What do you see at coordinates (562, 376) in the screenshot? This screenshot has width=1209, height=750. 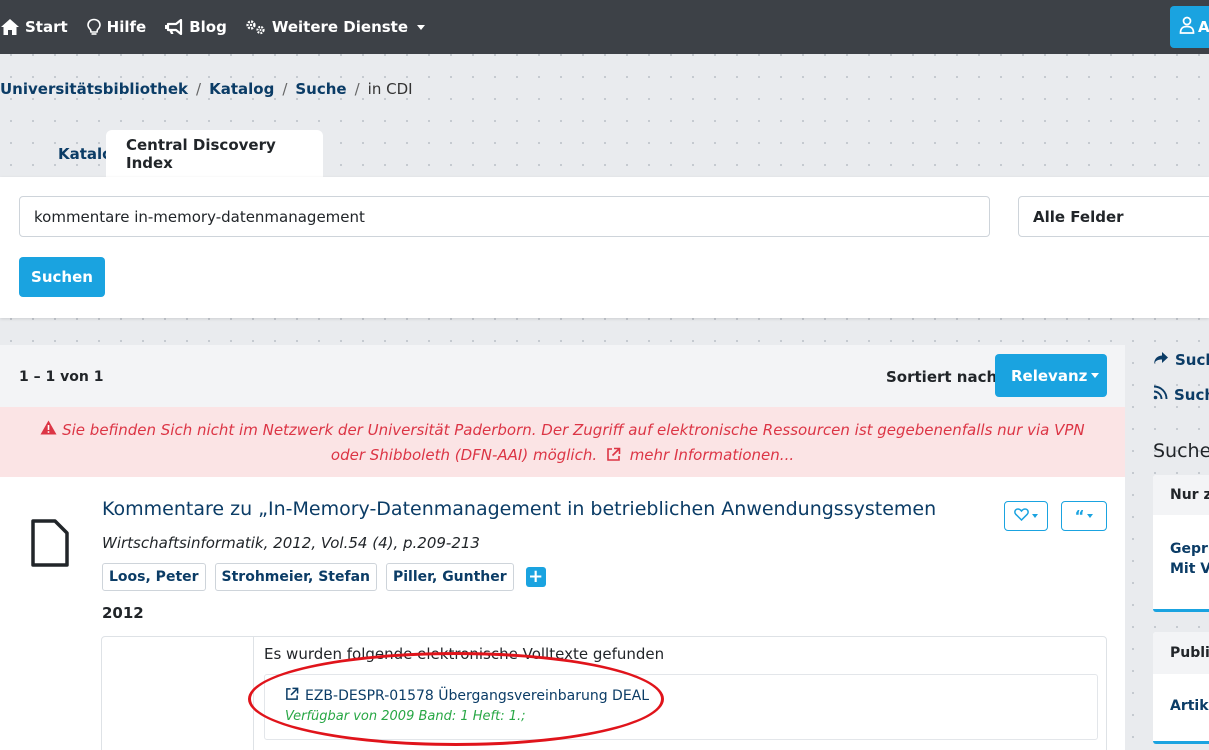 I see `results-header: 1 – 1 von 1 Sortiert nach Relevanz` at bounding box center [562, 376].